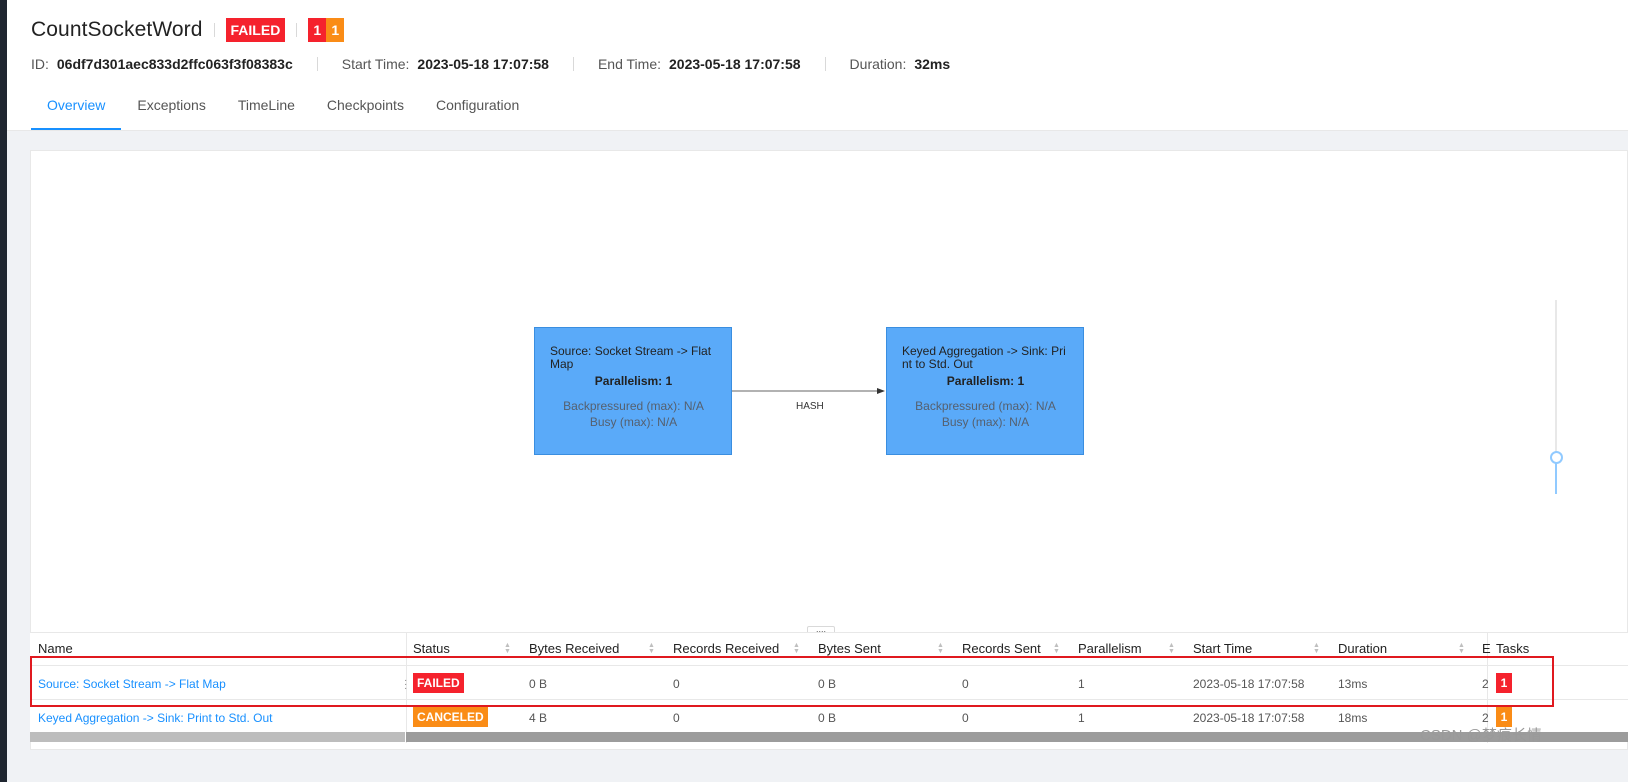 Image resolution: width=1628 pixels, height=782 pixels. I want to click on duration-cell: 18ms, so click(1353, 718).